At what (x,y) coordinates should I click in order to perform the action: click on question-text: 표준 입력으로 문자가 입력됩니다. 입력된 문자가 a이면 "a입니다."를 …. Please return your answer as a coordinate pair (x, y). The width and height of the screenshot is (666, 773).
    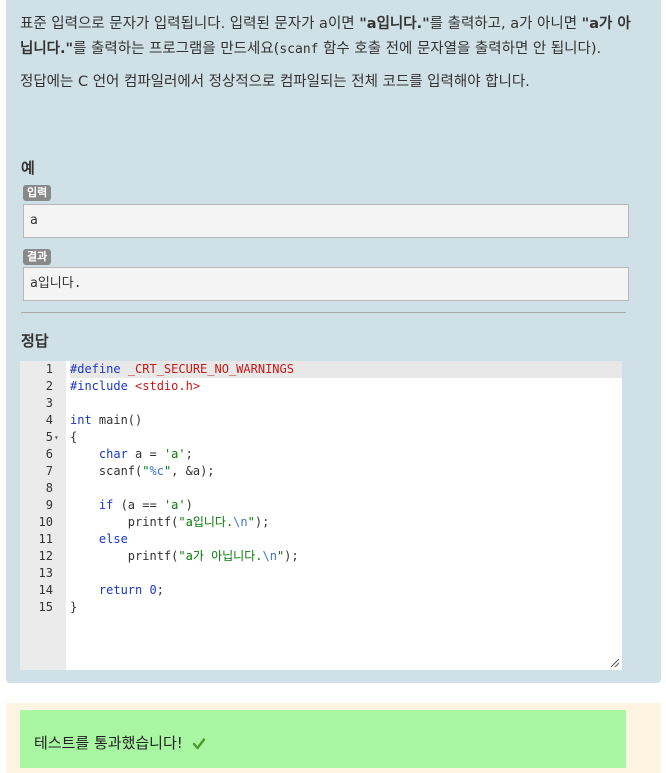
    Looking at the image, I should click on (330, 57).